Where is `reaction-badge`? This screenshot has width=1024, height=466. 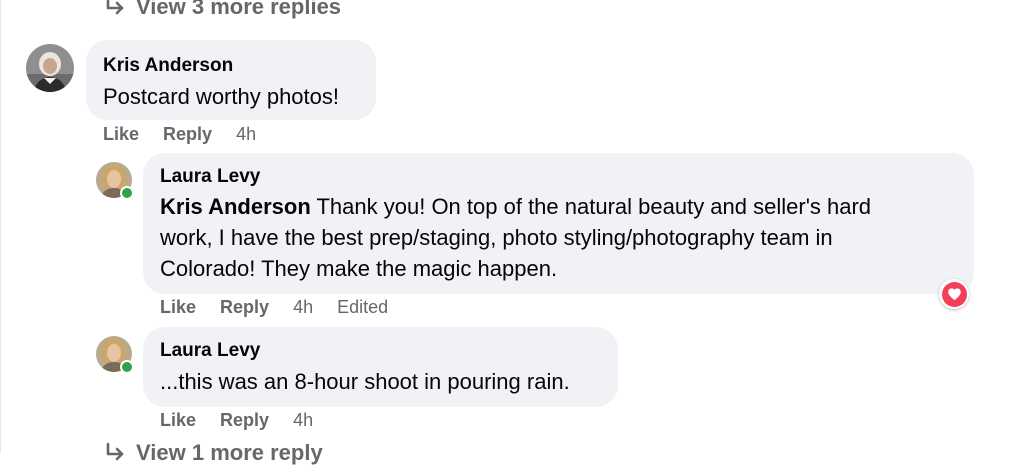 reaction-badge is located at coordinates (954, 294).